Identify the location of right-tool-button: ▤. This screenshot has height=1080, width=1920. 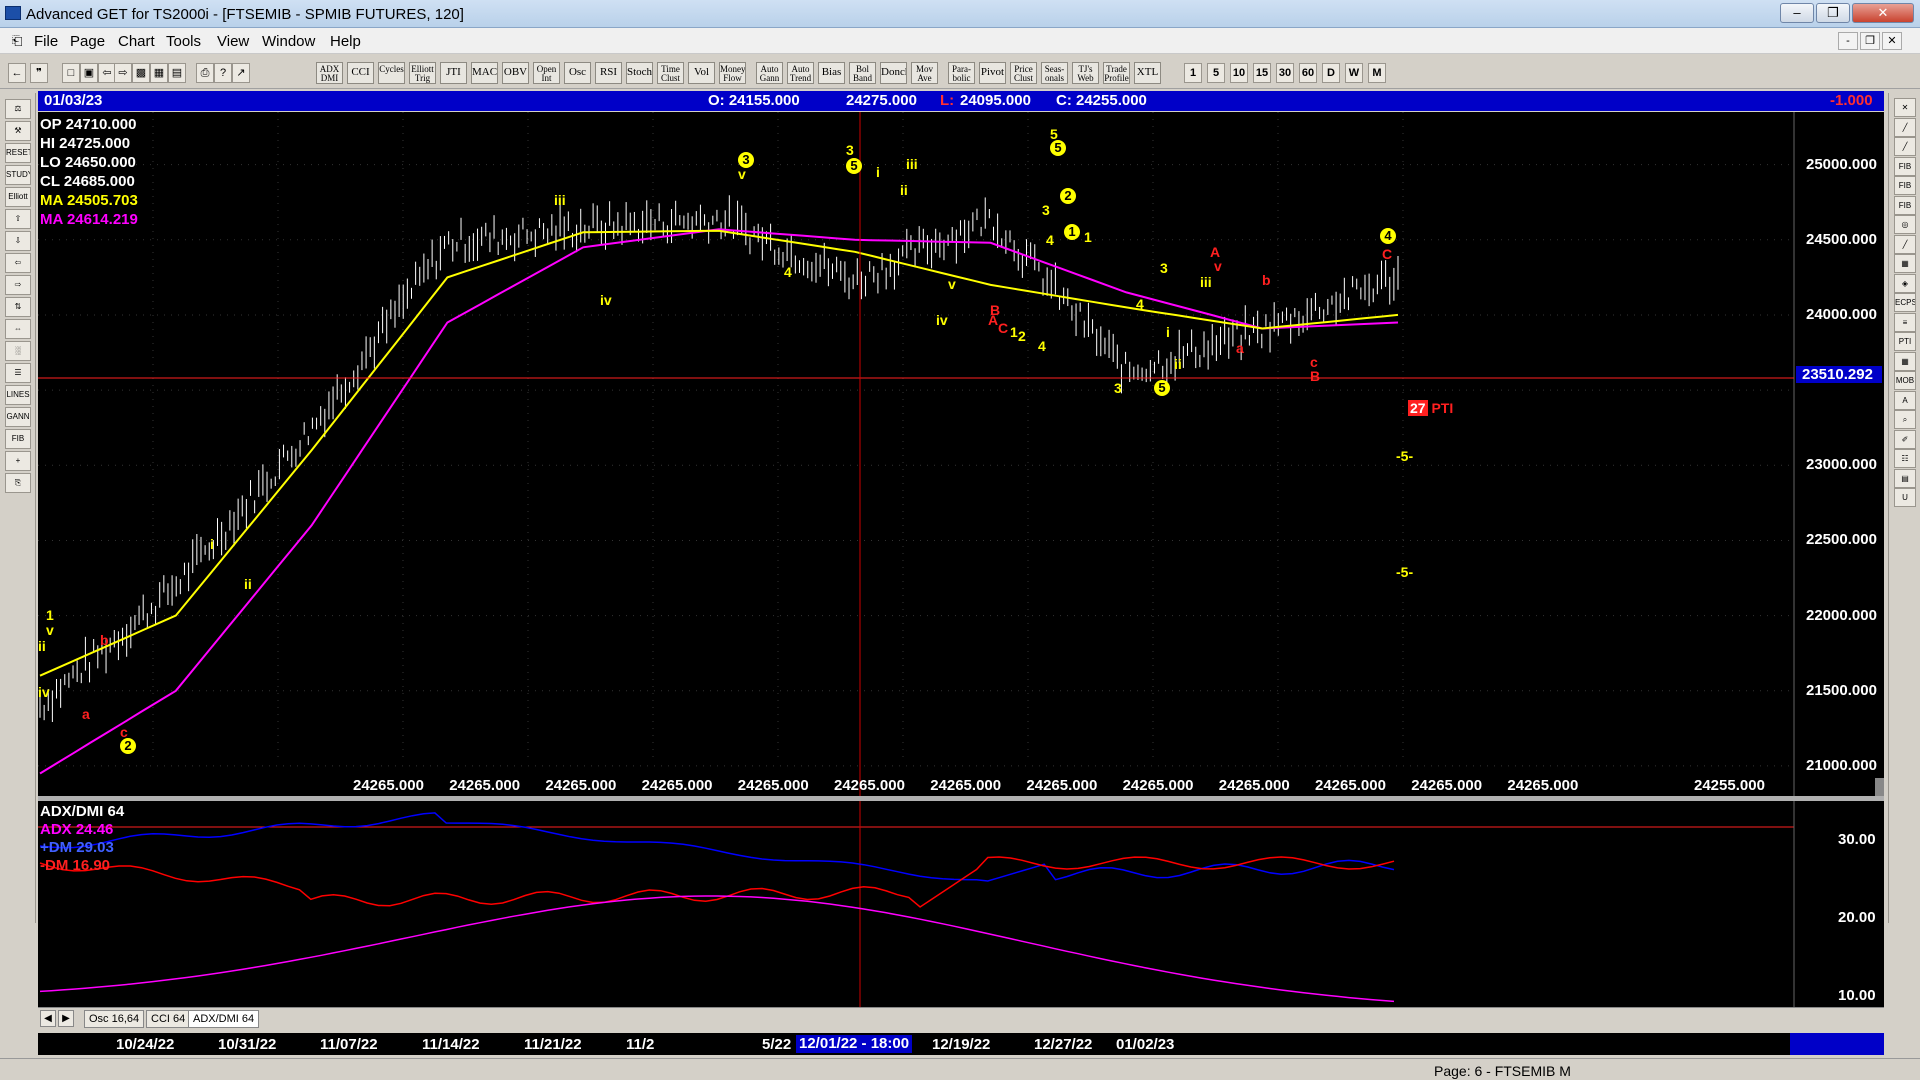
(1905, 478).